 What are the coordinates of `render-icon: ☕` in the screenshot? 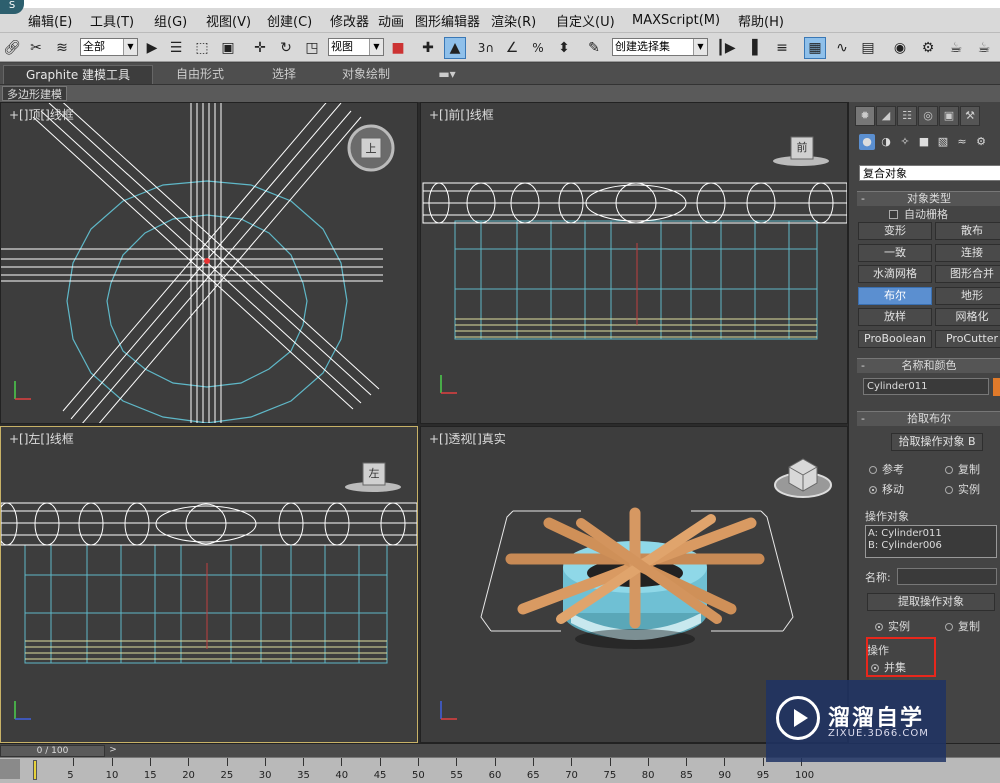 It's located at (984, 48).